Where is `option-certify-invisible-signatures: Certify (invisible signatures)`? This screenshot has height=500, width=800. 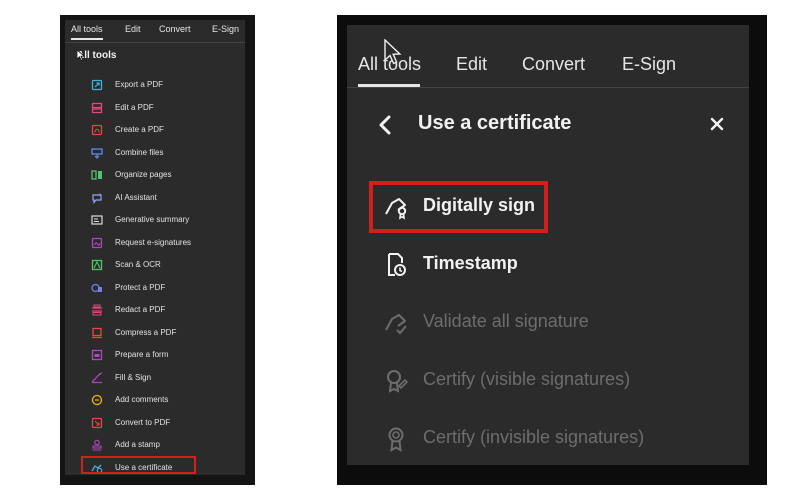 option-certify-invisible-signatures: Certify (invisible signatures) is located at coordinates (553, 439).